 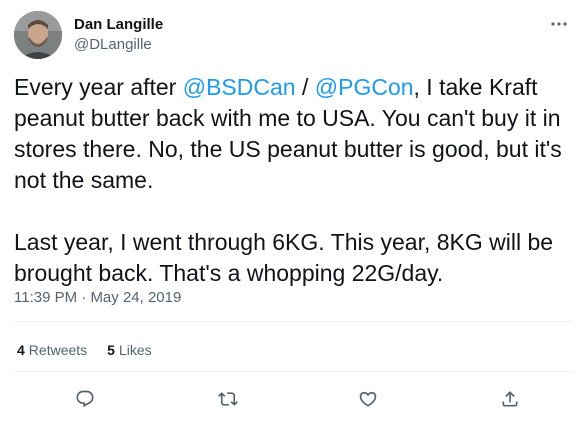 What do you see at coordinates (94, 350) in the screenshot?
I see `tweet-stats: 4 Retweets 5 Likes` at bounding box center [94, 350].